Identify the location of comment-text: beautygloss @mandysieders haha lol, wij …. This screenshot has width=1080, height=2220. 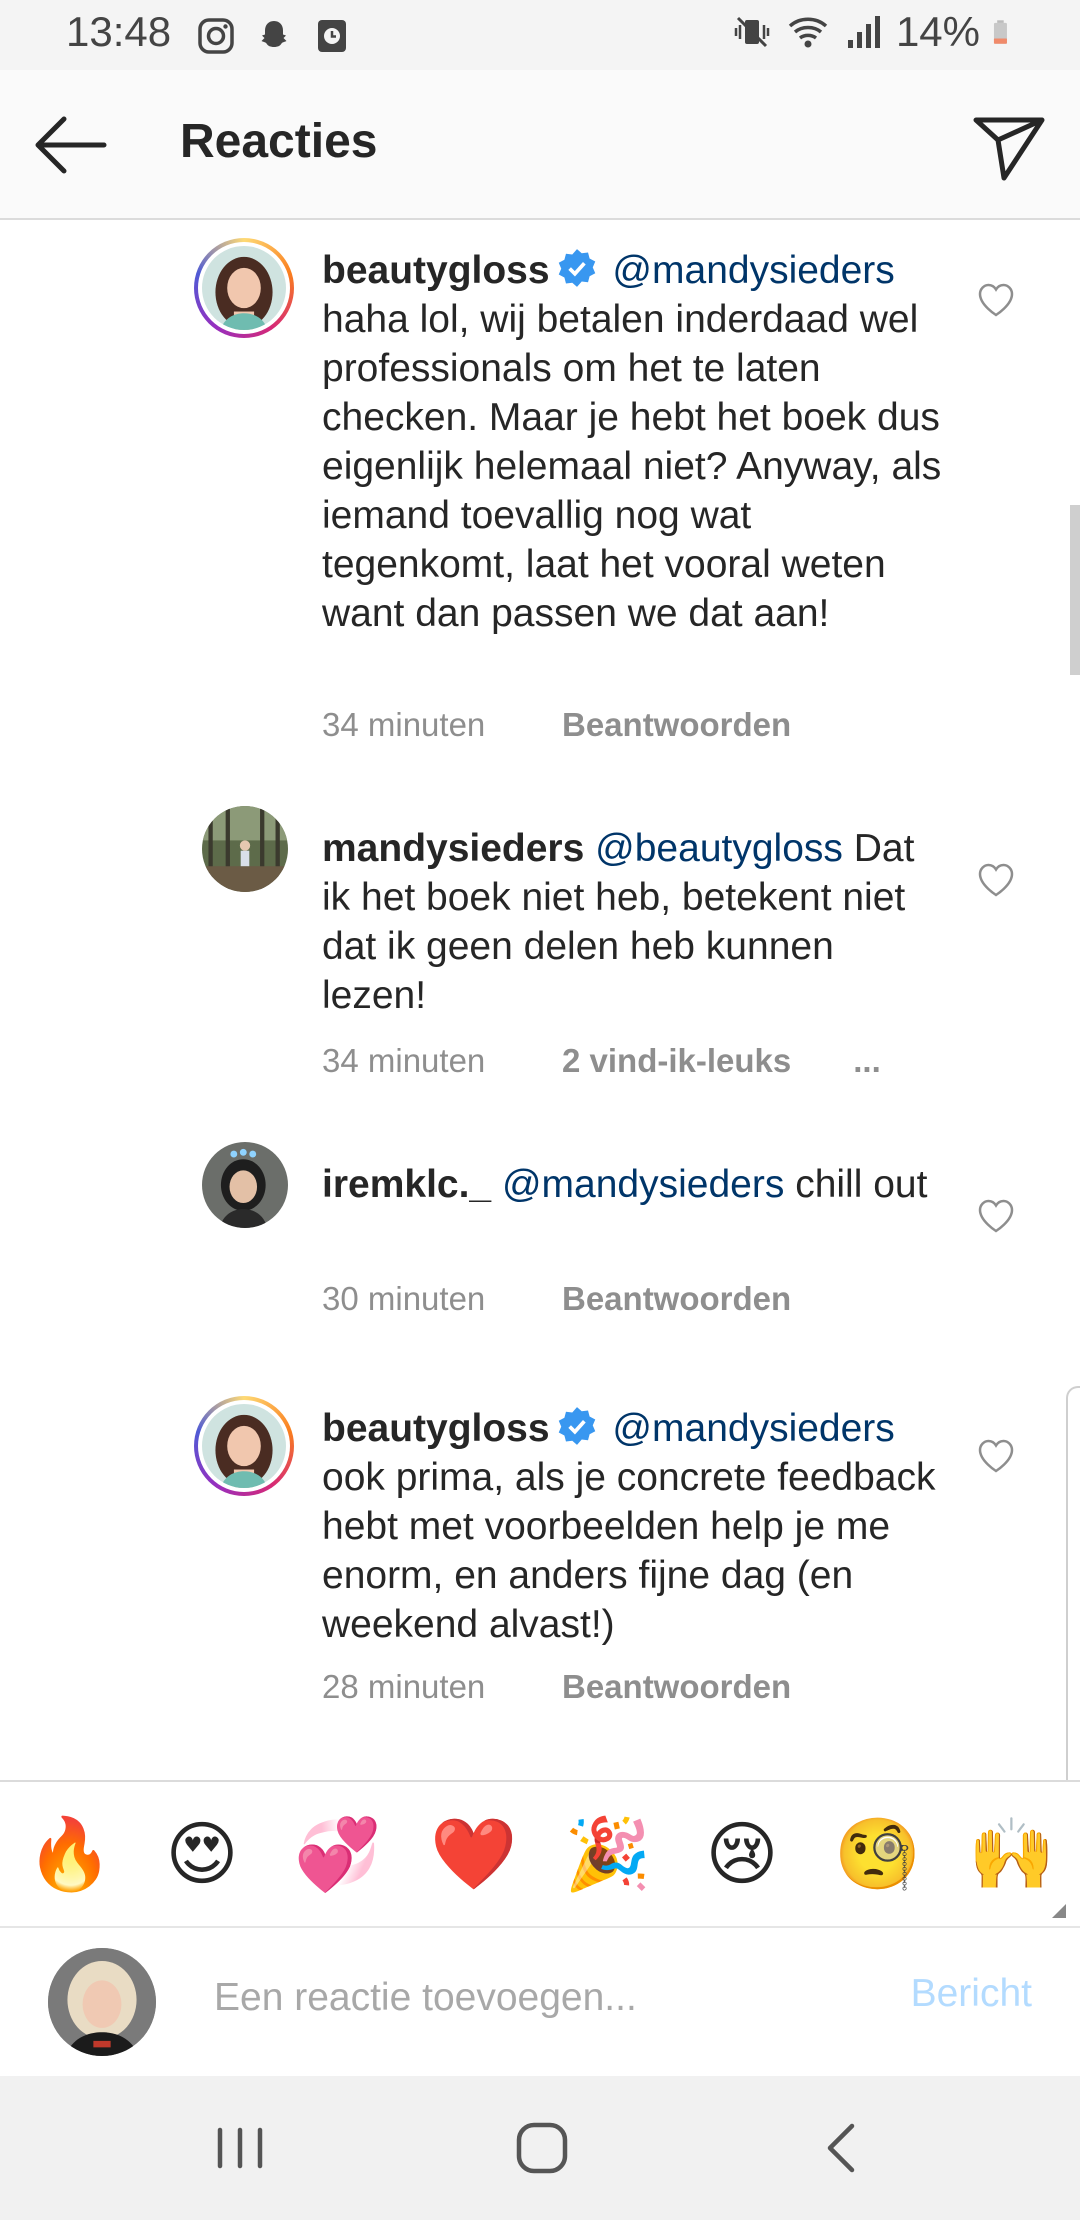
(632, 442).